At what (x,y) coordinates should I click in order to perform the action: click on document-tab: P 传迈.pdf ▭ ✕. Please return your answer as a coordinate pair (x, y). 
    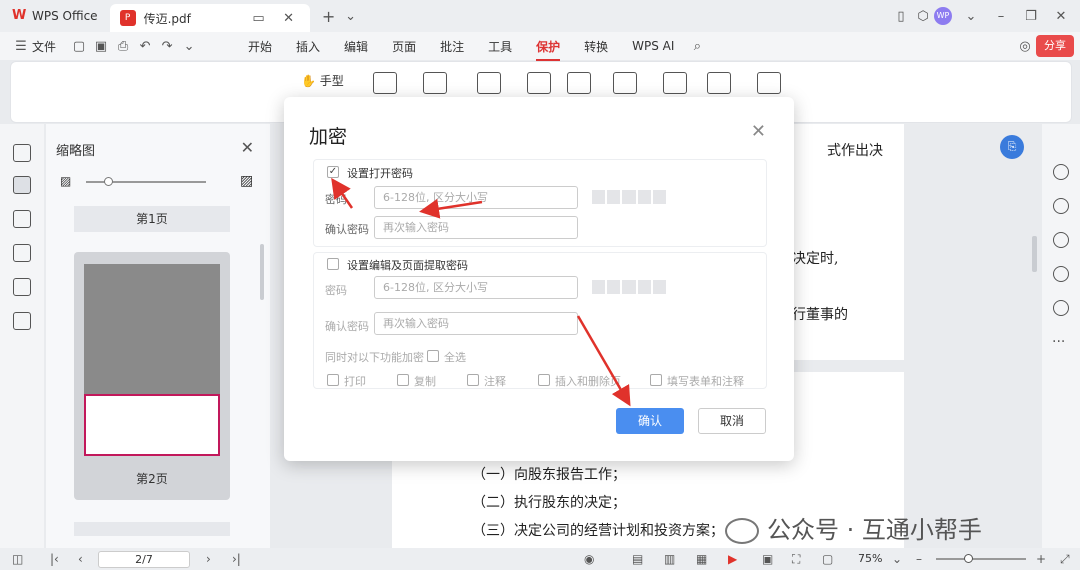
    Looking at the image, I should click on (209, 18).